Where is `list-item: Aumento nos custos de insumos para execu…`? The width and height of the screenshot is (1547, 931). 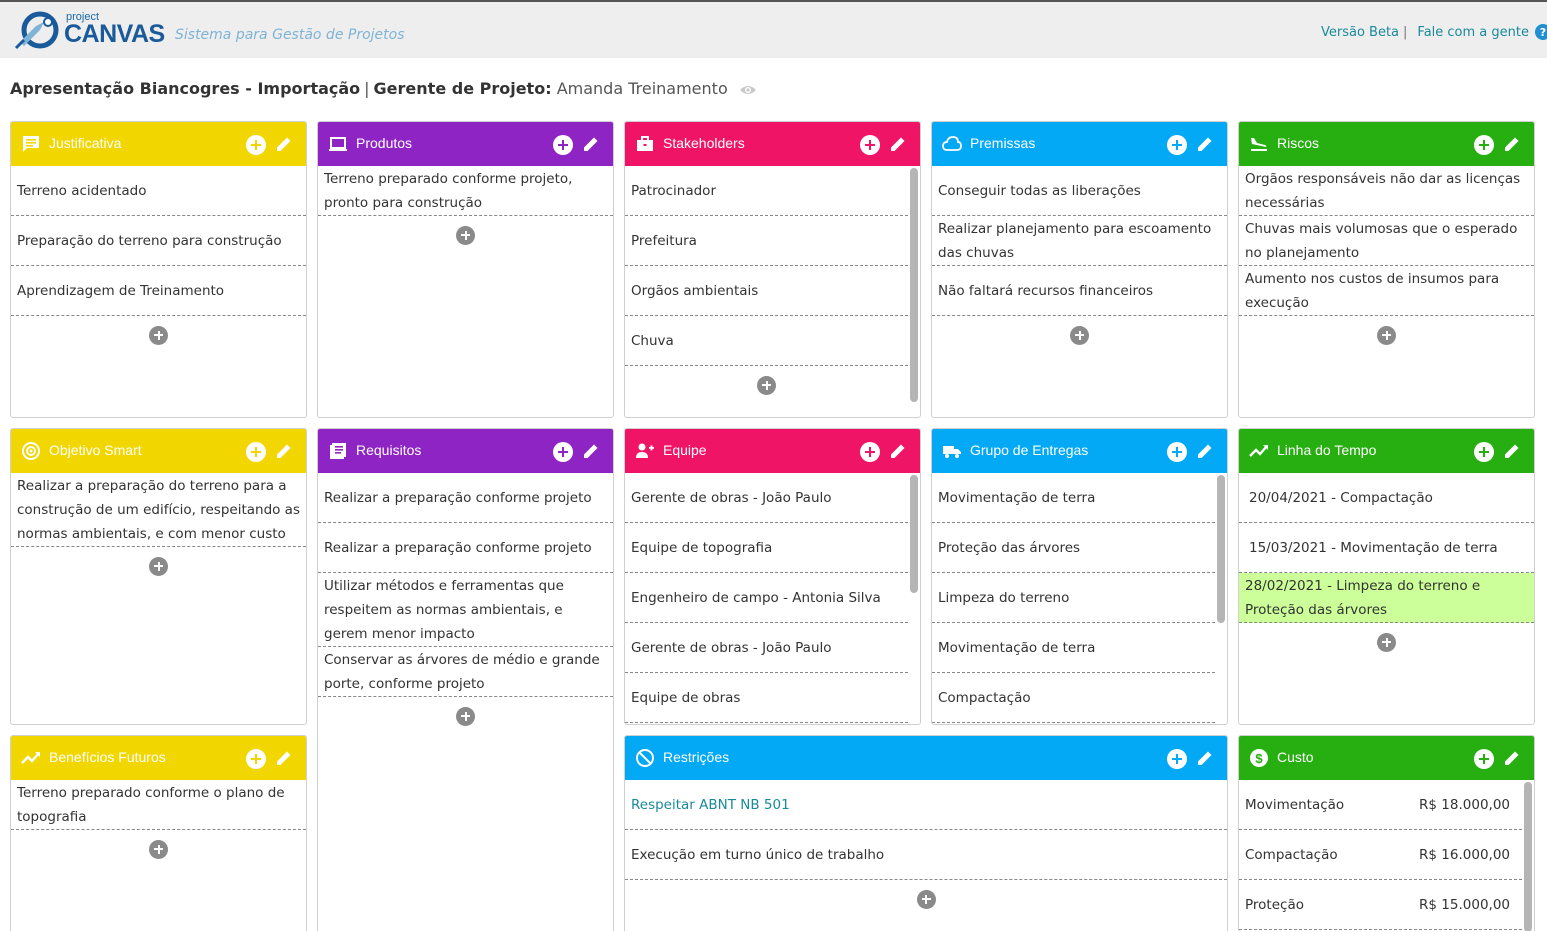 list-item: Aumento nos custos de insumos para execu… is located at coordinates (1386, 291).